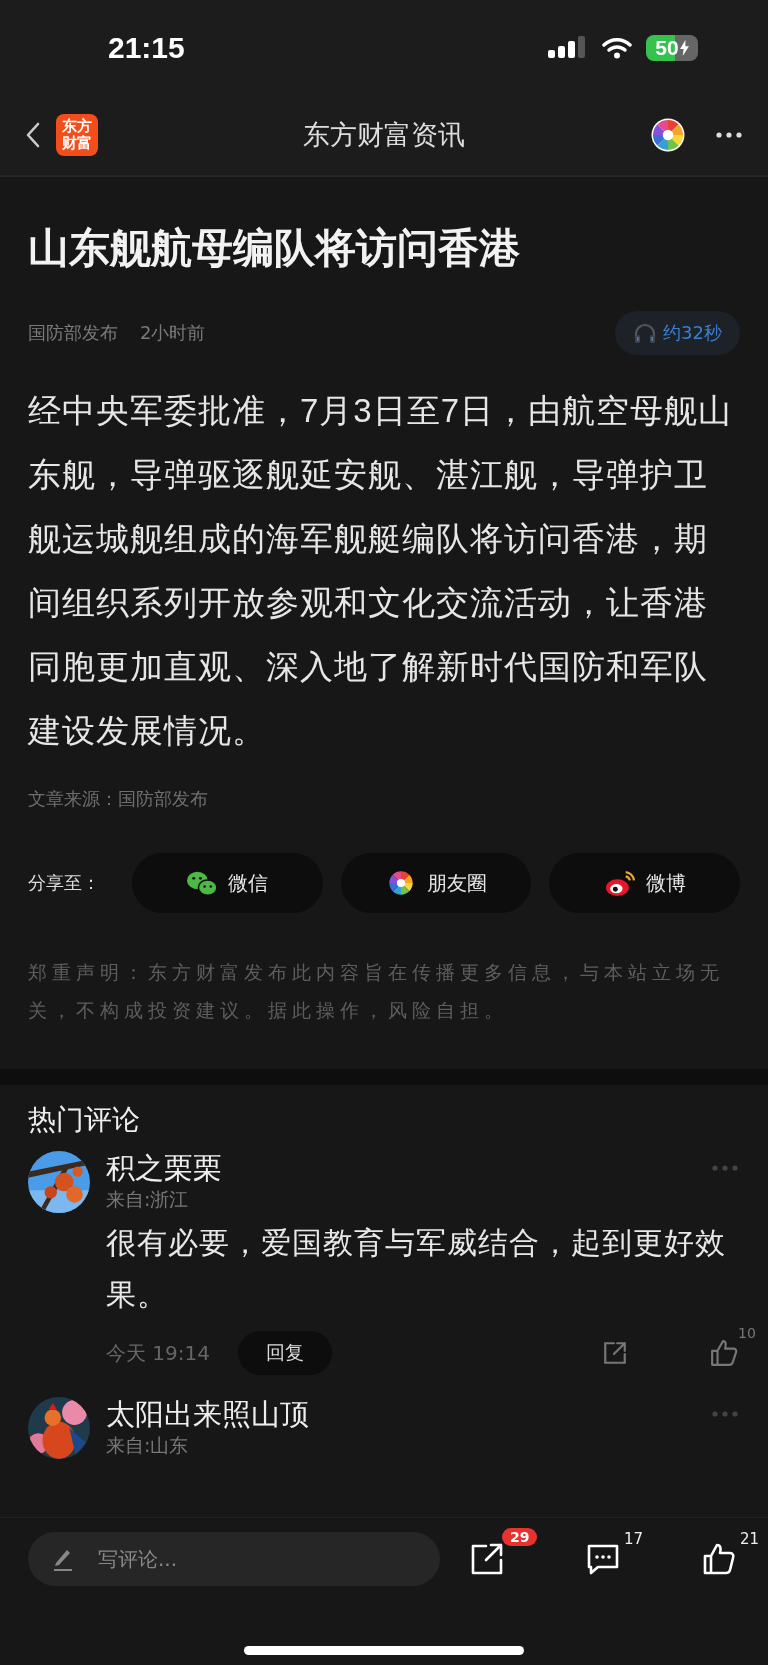  What do you see at coordinates (644, 883) in the screenshot?
I see `share-button: 微博` at bounding box center [644, 883].